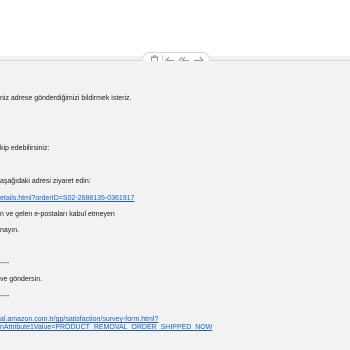  Describe the element at coordinates (10, 230) in the screenshot. I see `body-text-line: nayın.` at that location.